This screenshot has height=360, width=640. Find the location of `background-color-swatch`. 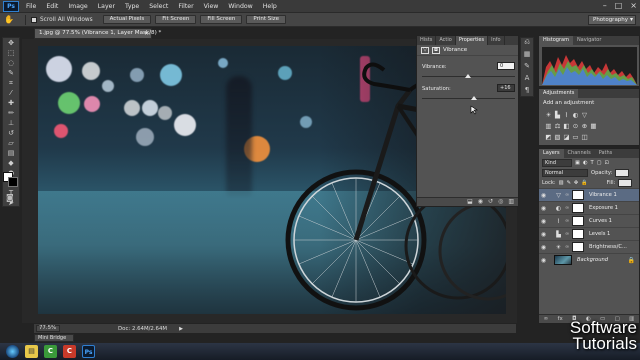

background-color-swatch is located at coordinates (13, 182).